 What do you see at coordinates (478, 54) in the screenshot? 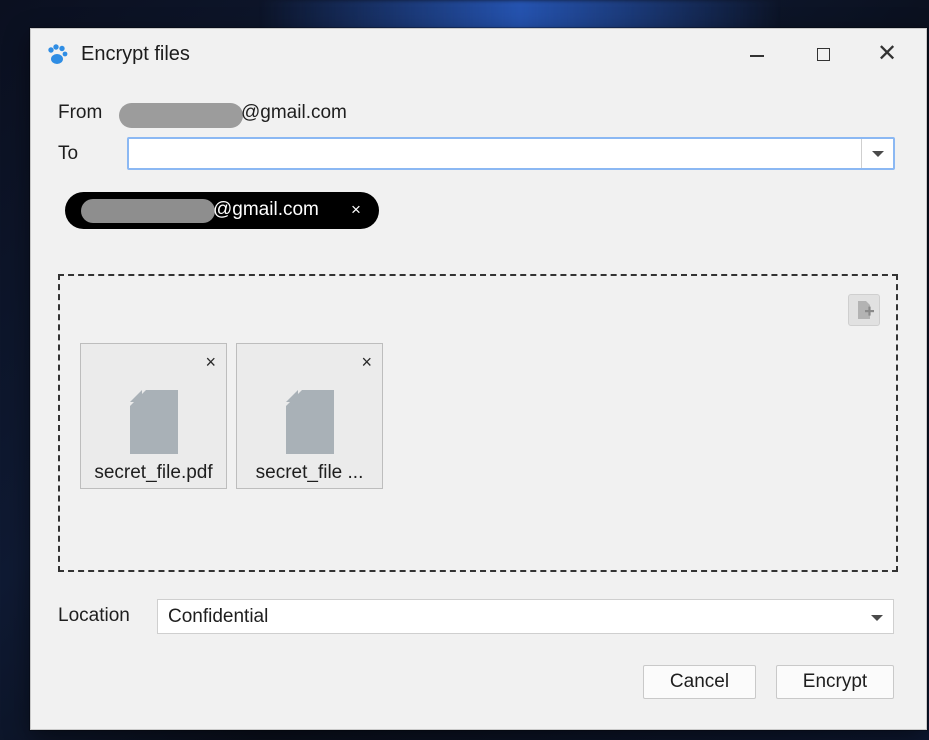
I see `title-bar: Encrypt files ✕` at bounding box center [478, 54].